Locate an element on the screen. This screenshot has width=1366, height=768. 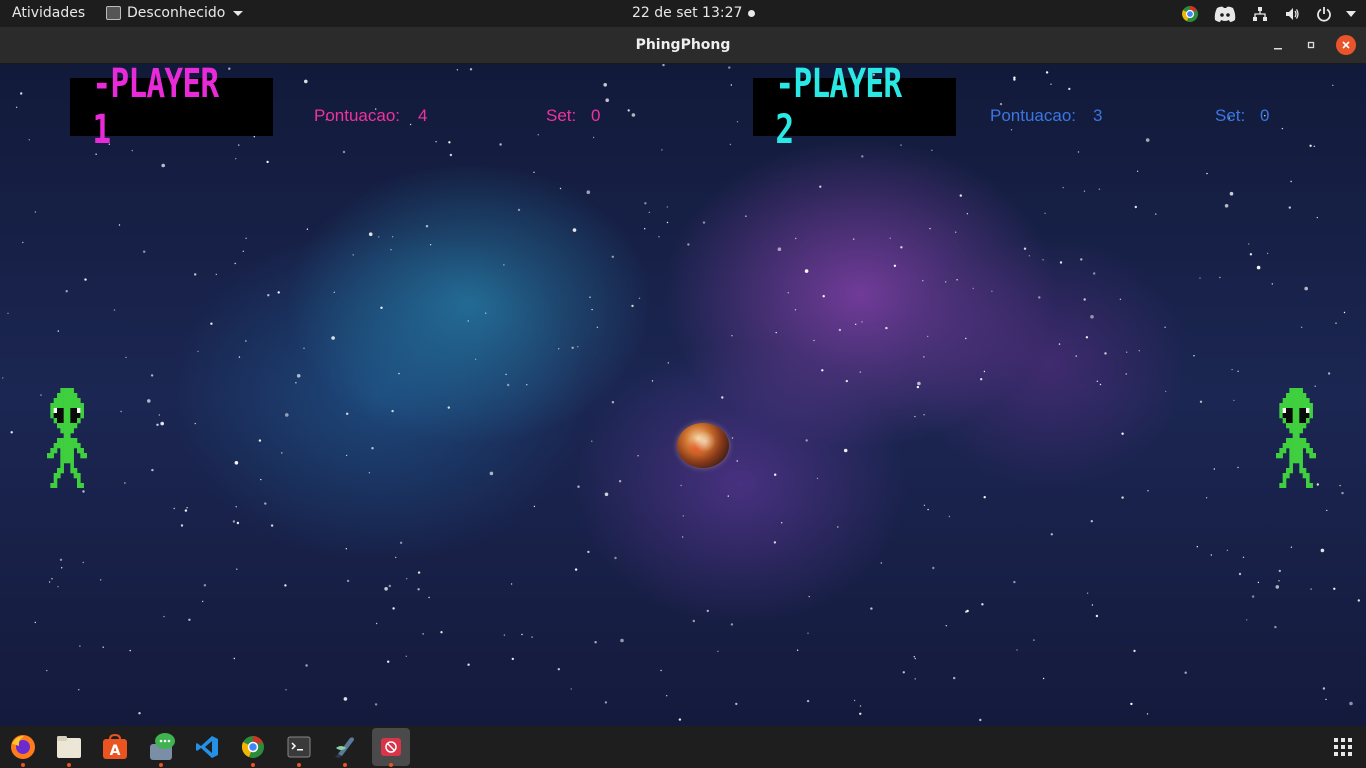
terminal-icon is located at coordinates (299, 747).